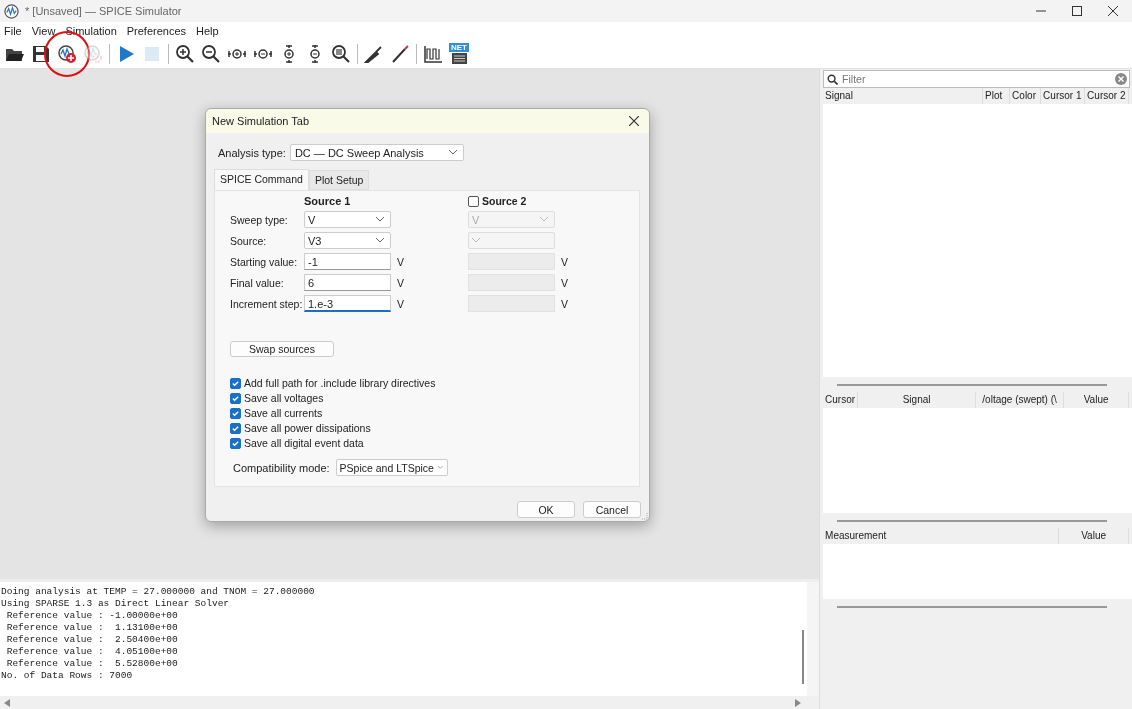 The image size is (1132, 709). Describe the element at coordinates (207, 31) in the screenshot. I see `menu-item: Help` at that location.